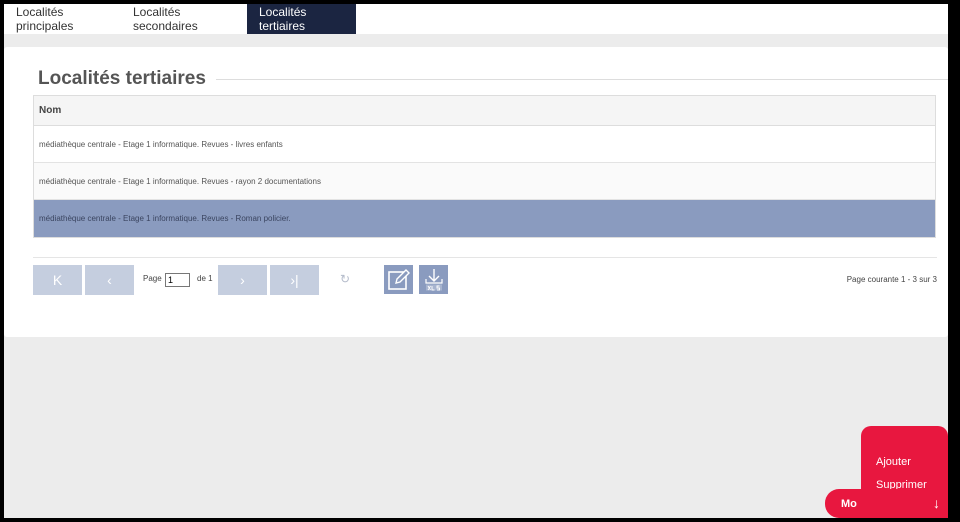  What do you see at coordinates (122, 78) in the screenshot?
I see `page-title: Localités tertiaires` at bounding box center [122, 78].